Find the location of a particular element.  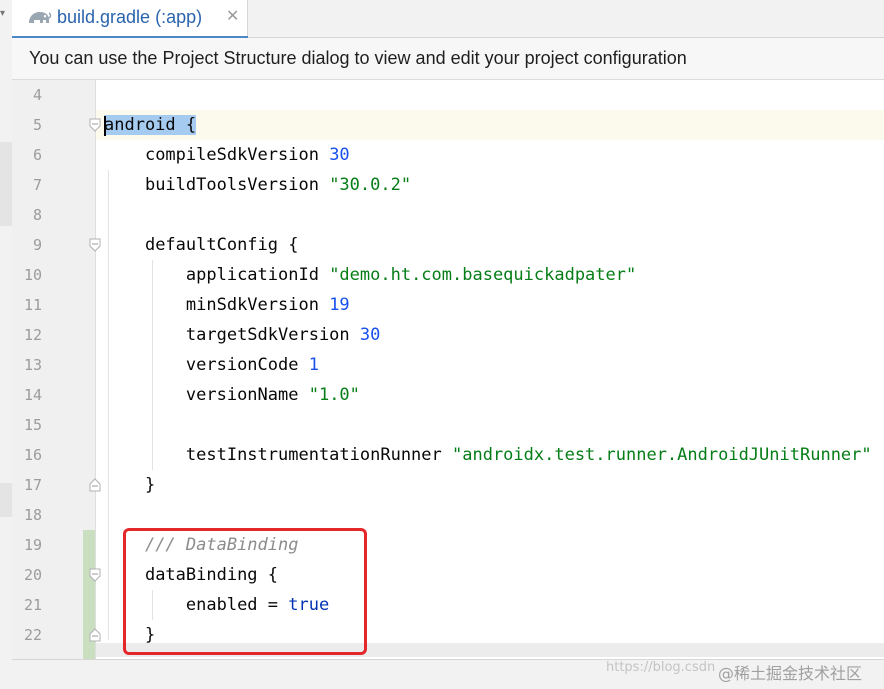

line-number: 21 is located at coordinates (32, 605).